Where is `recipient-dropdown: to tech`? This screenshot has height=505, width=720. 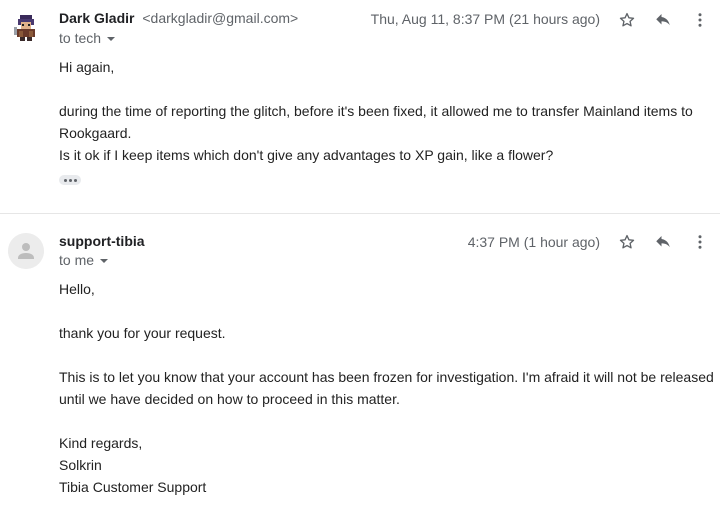
recipient-dropdown: to tech is located at coordinates (87, 38).